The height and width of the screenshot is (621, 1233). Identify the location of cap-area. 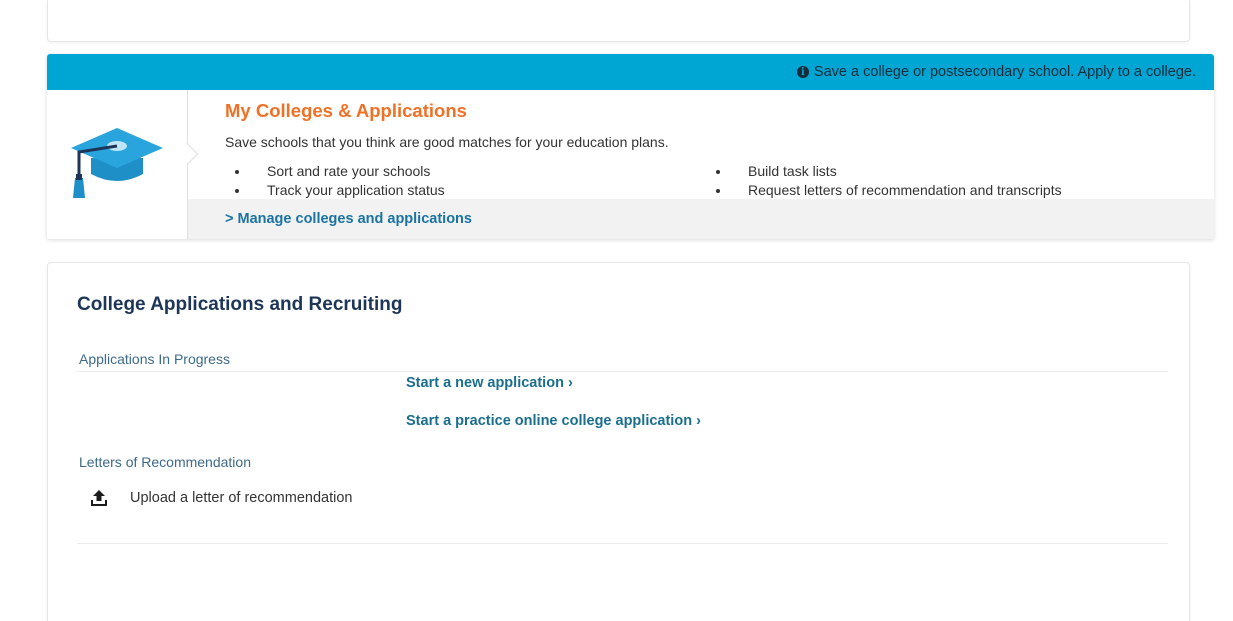
(123, 164).